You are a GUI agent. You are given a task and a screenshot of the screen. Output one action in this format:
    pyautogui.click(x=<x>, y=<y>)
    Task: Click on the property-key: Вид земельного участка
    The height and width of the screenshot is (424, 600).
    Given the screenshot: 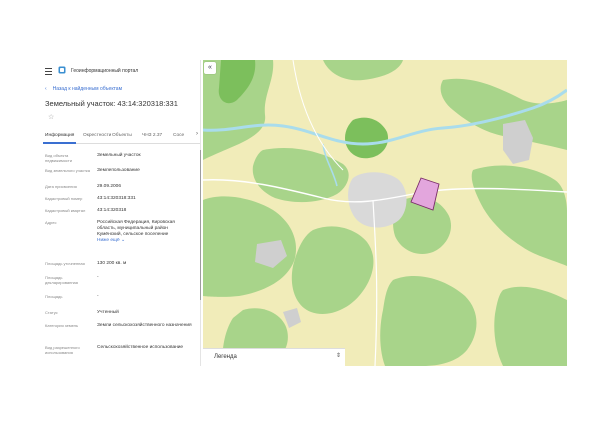 What is the action you would take?
    pyautogui.click(x=67, y=170)
    